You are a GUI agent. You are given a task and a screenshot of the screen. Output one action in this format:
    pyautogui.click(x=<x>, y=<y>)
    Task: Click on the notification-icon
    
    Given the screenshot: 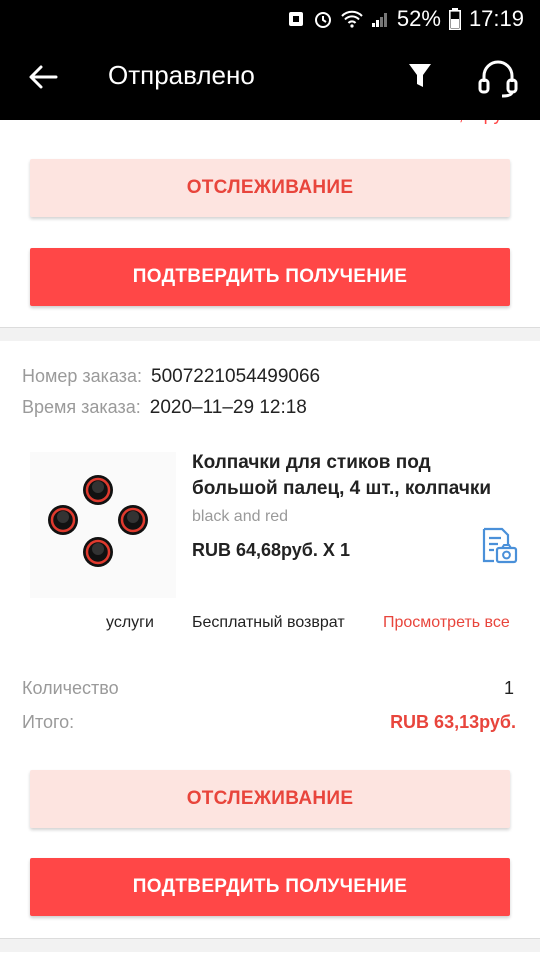 What is the action you would take?
    pyautogui.click(x=295, y=19)
    